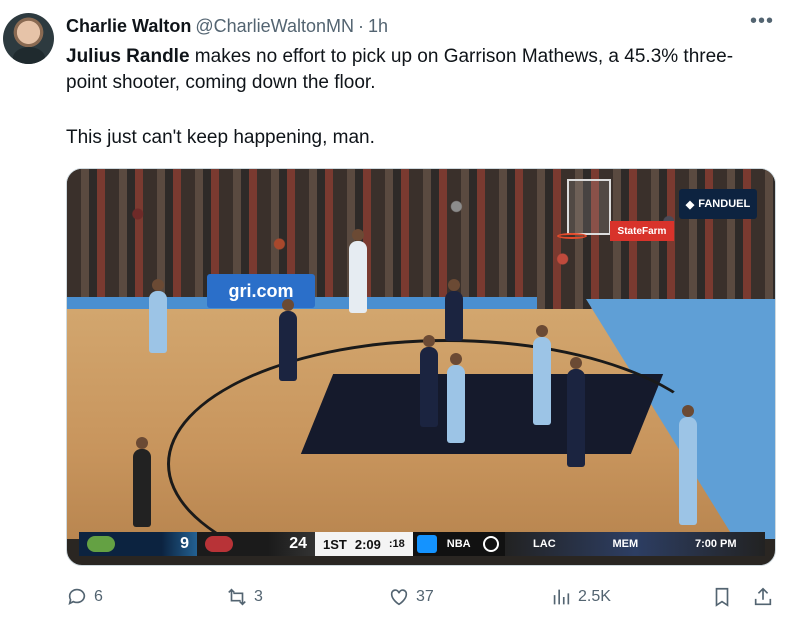  I want to click on reply-count: 6, so click(98, 596).